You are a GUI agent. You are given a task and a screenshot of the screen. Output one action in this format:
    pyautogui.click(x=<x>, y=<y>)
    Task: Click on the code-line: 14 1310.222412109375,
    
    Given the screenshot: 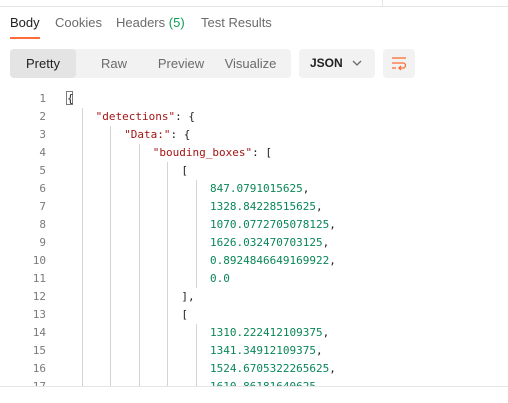 What is the action you would take?
    pyautogui.click(x=254, y=333)
    